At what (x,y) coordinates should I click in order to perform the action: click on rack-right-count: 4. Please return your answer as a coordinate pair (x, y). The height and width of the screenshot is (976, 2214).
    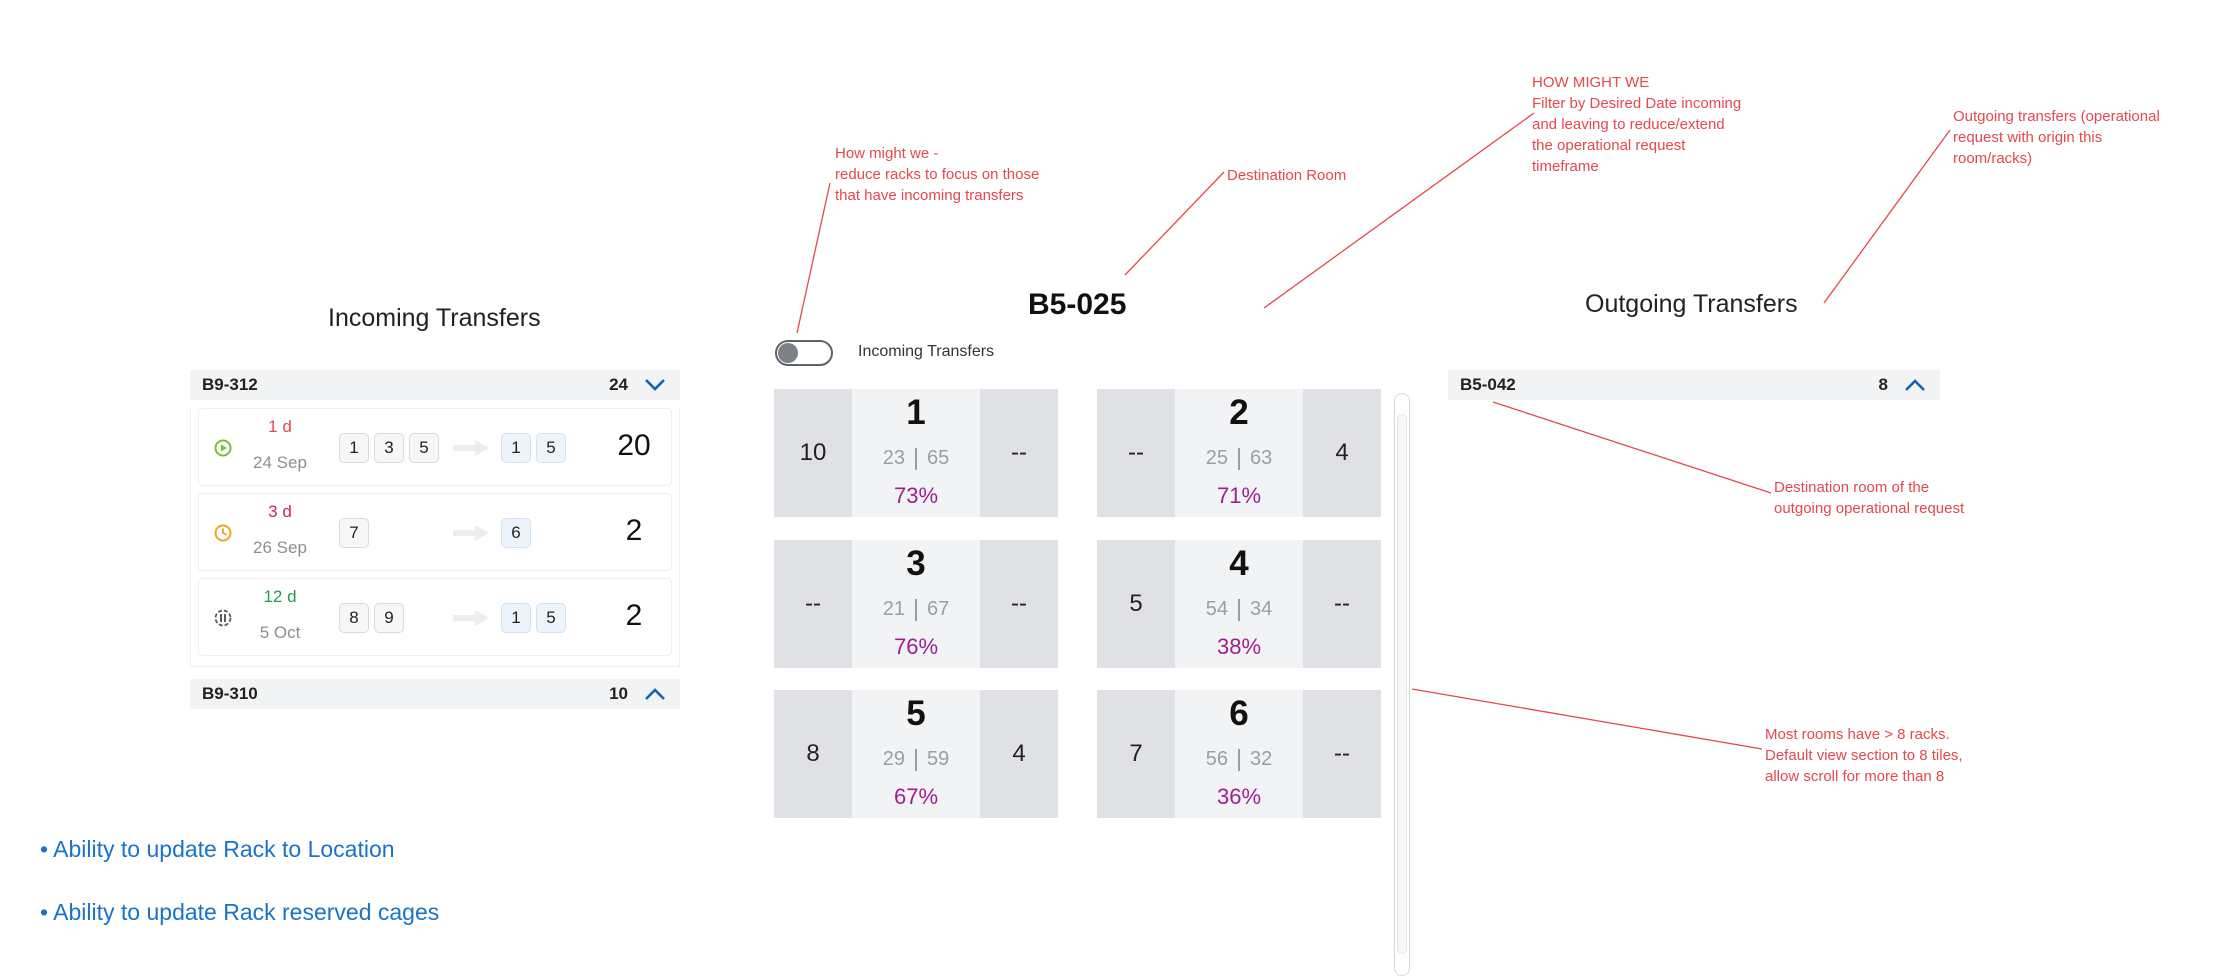
    Looking at the image, I should click on (1019, 754).